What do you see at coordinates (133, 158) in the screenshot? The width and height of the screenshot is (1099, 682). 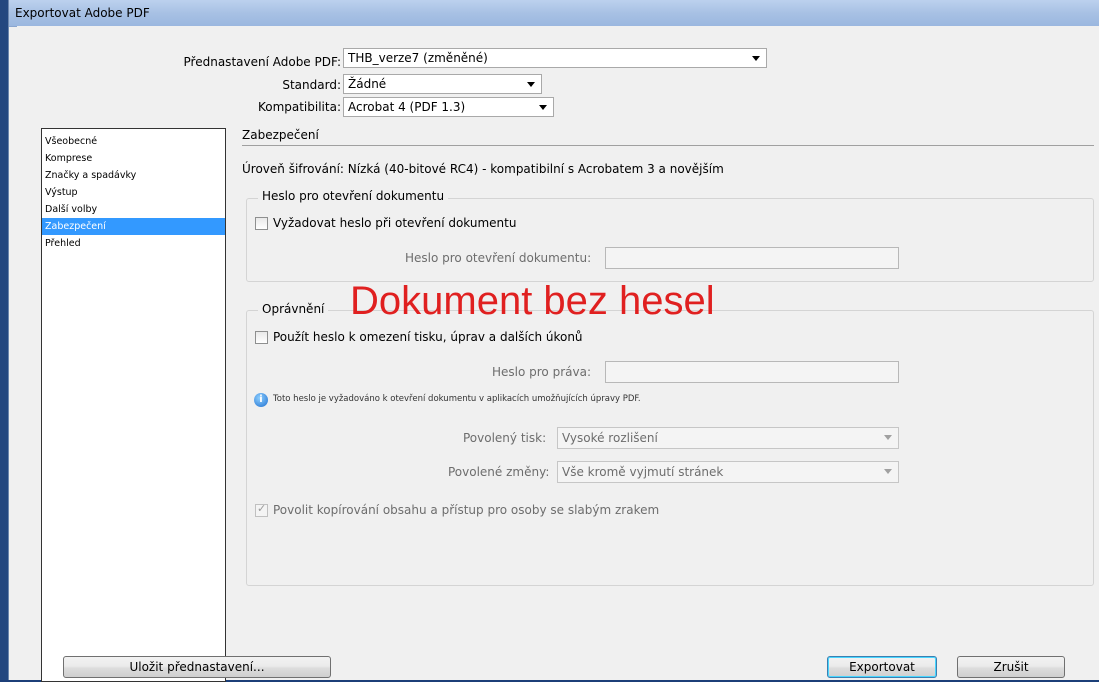 I see `sidebar-item: Komprese` at bounding box center [133, 158].